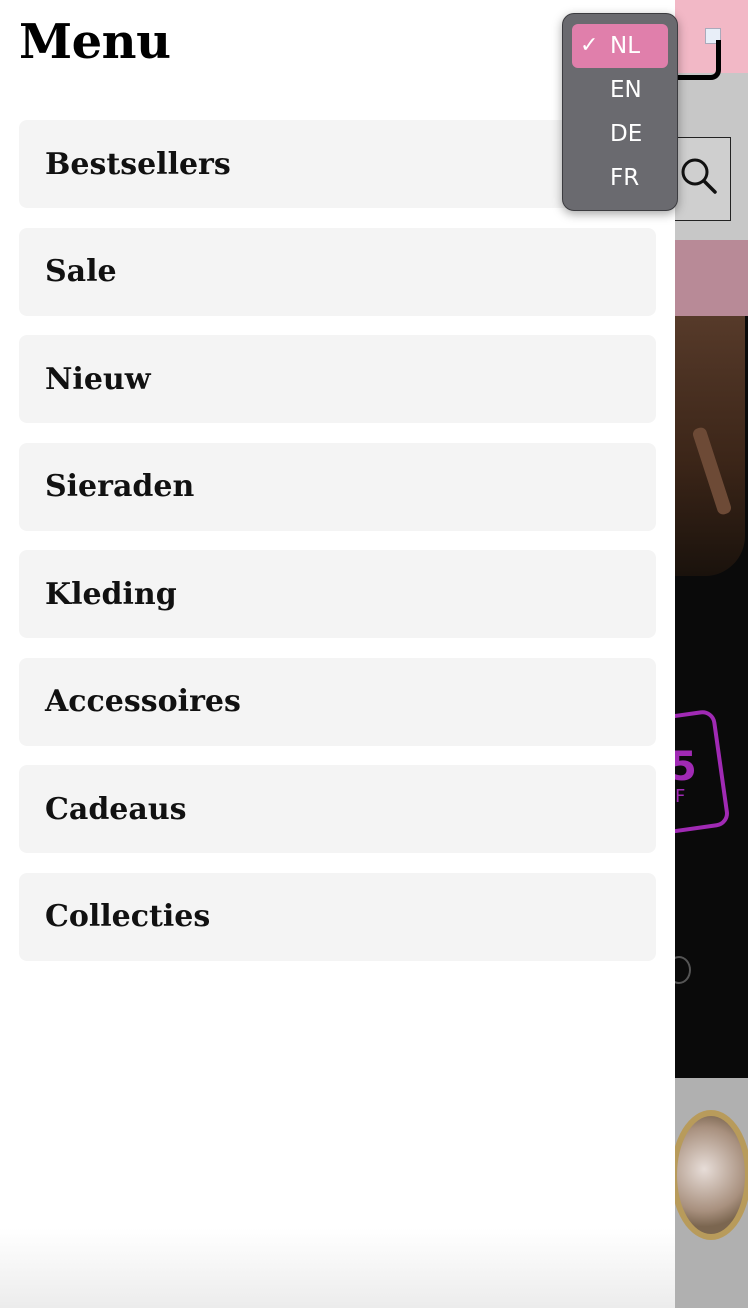 The width and height of the screenshot is (748, 1308). What do you see at coordinates (337, 809) in the screenshot?
I see `menu-item-cadeaus: Cadeaus` at bounding box center [337, 809].